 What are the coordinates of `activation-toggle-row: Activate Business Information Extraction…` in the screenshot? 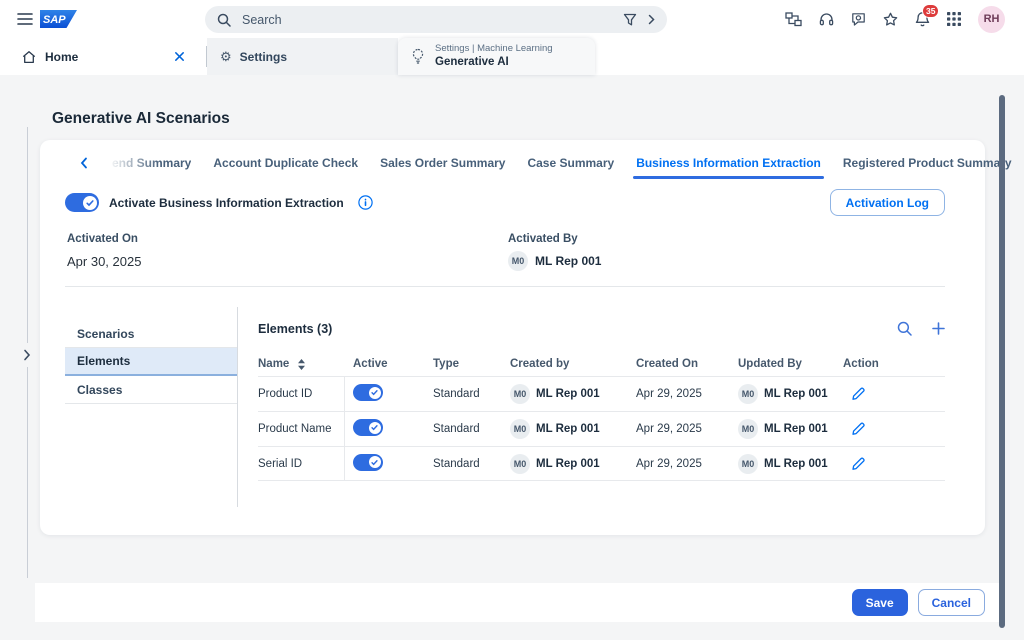 It's located at (505, 202).